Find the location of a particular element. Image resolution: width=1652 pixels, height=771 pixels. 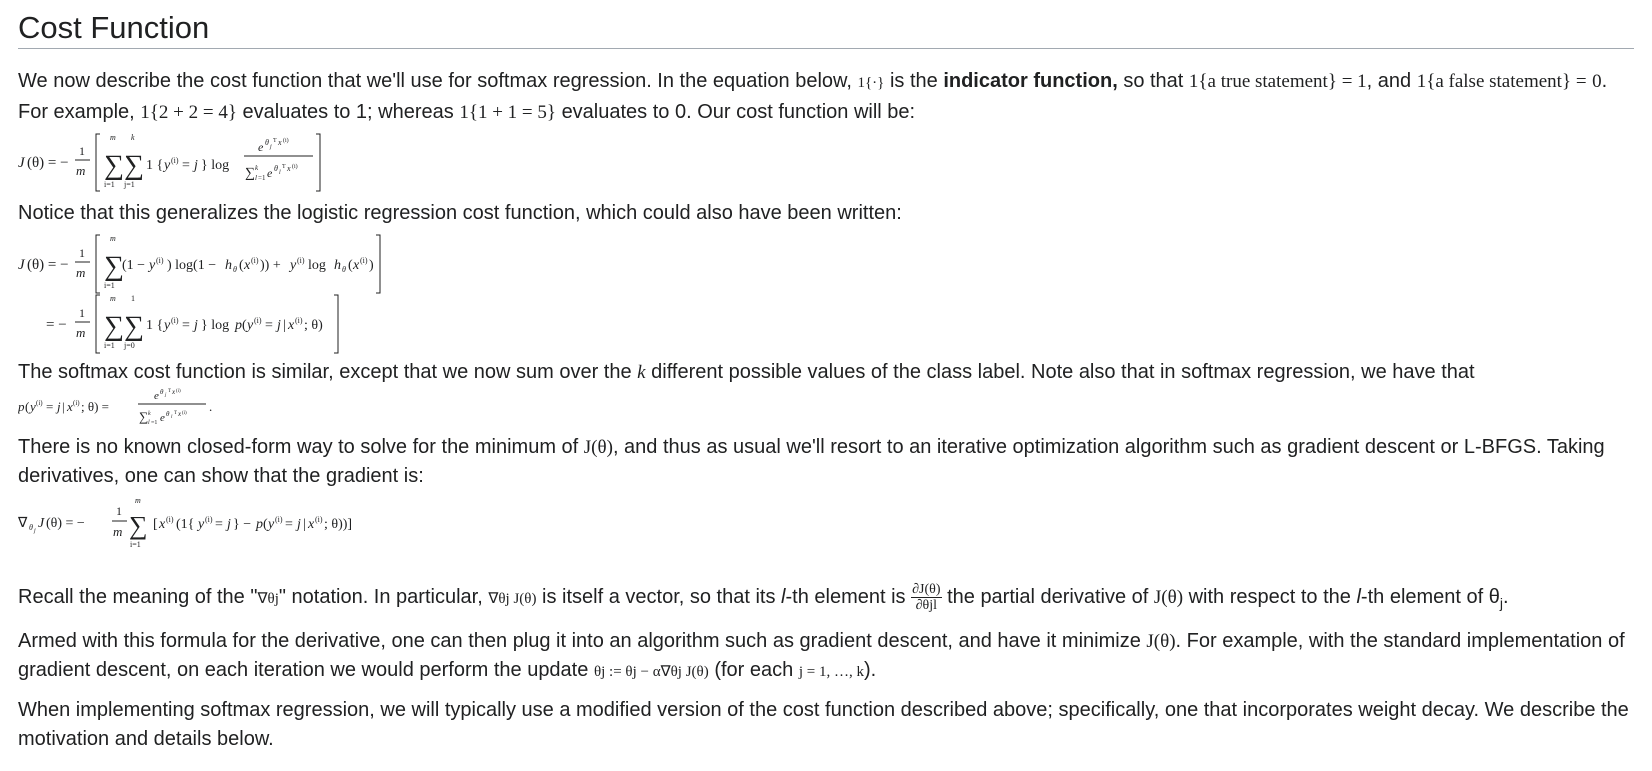

text: with respect to the is located at coordinates (1269, 597).